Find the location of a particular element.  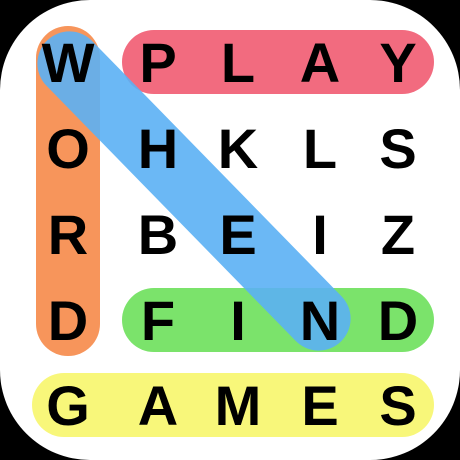

letter-cell-r3-c1: F is located at coordinates (158, 320).